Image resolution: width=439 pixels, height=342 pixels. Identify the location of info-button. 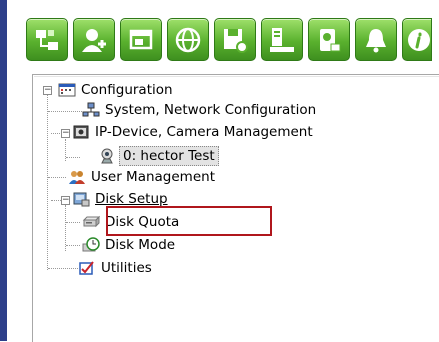
(417, 39).